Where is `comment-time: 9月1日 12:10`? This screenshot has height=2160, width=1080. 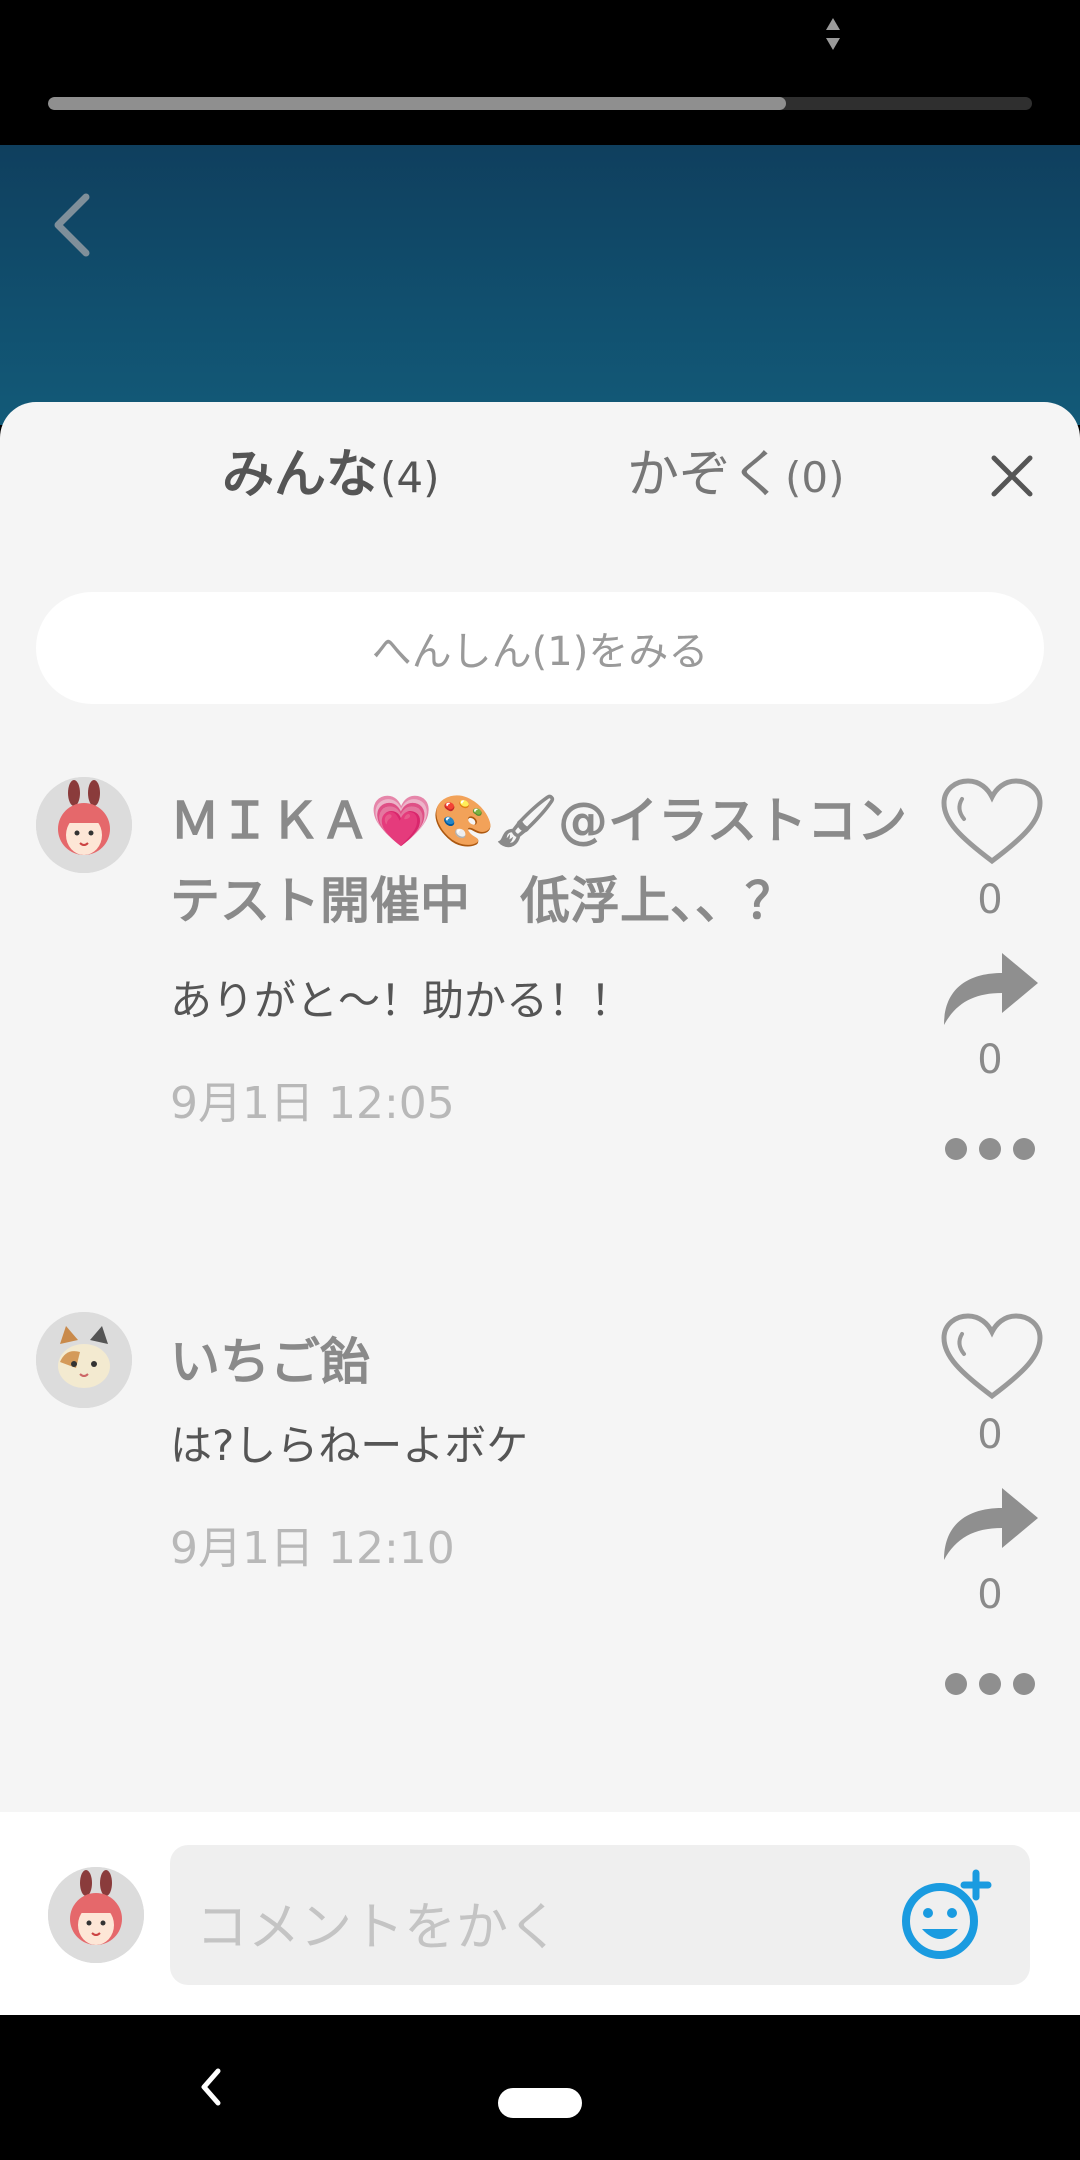
comment-time: 9月1日 12:10 is located at coordinates (312, 1548).